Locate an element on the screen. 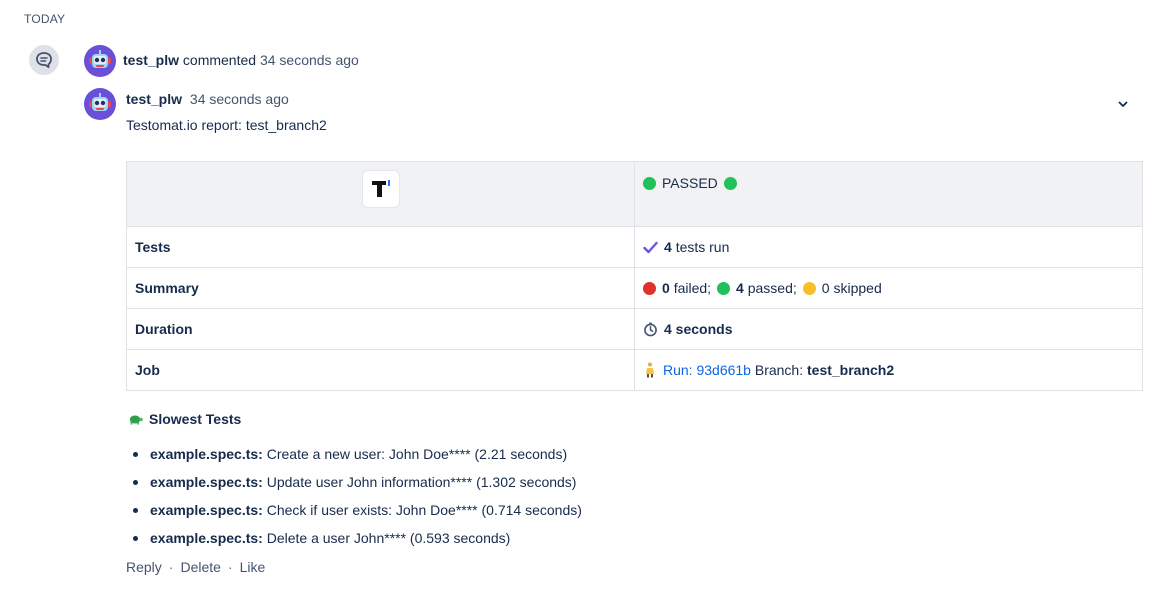 Image resolution: width=1175 pixels, height=610 pixels. reply-button: Reply is located at coordinates (144, 567).